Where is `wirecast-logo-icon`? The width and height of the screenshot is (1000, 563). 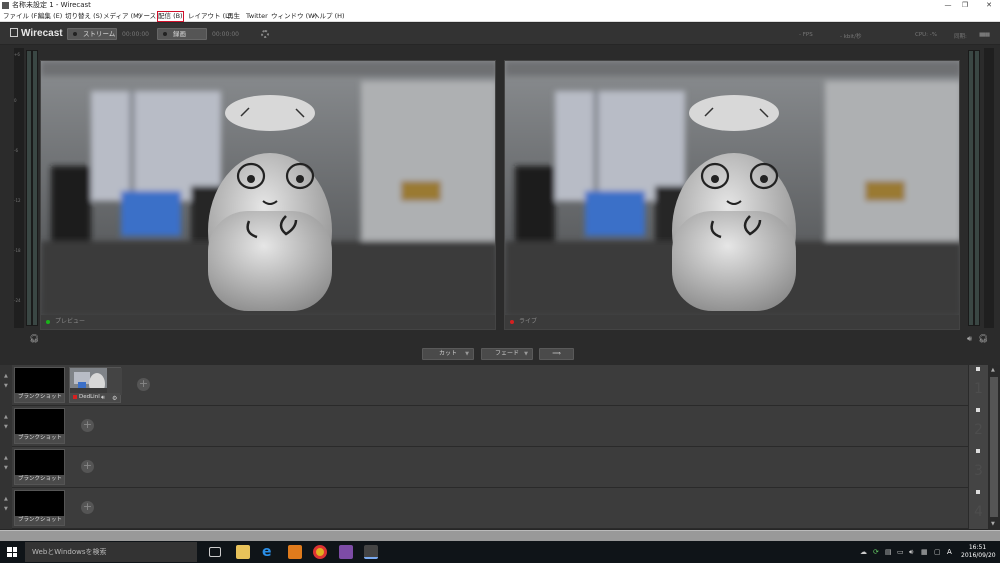
wirecast-logo-icon is located at coordinates (14, 32).